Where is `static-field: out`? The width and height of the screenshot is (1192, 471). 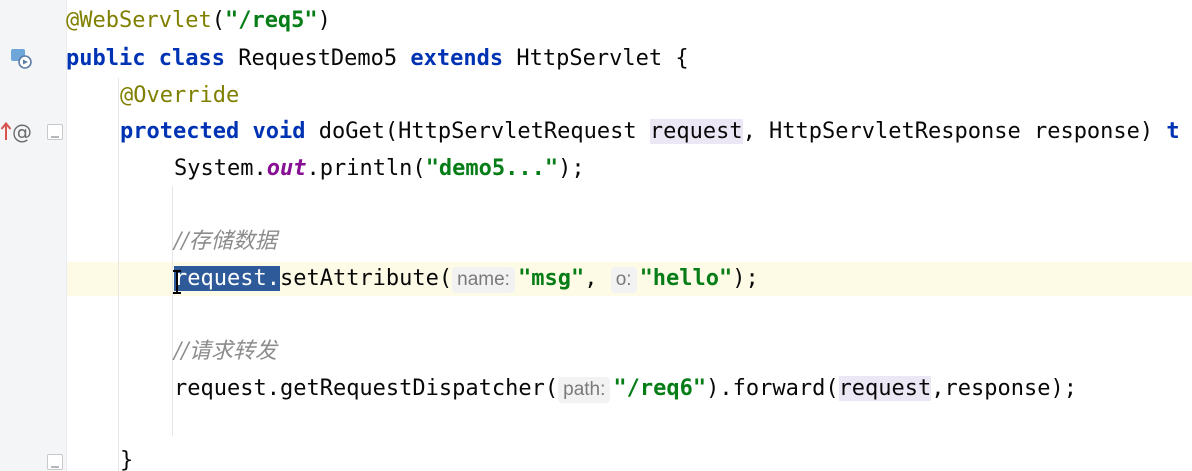 static-field: out is located at coordinates (286, 168).